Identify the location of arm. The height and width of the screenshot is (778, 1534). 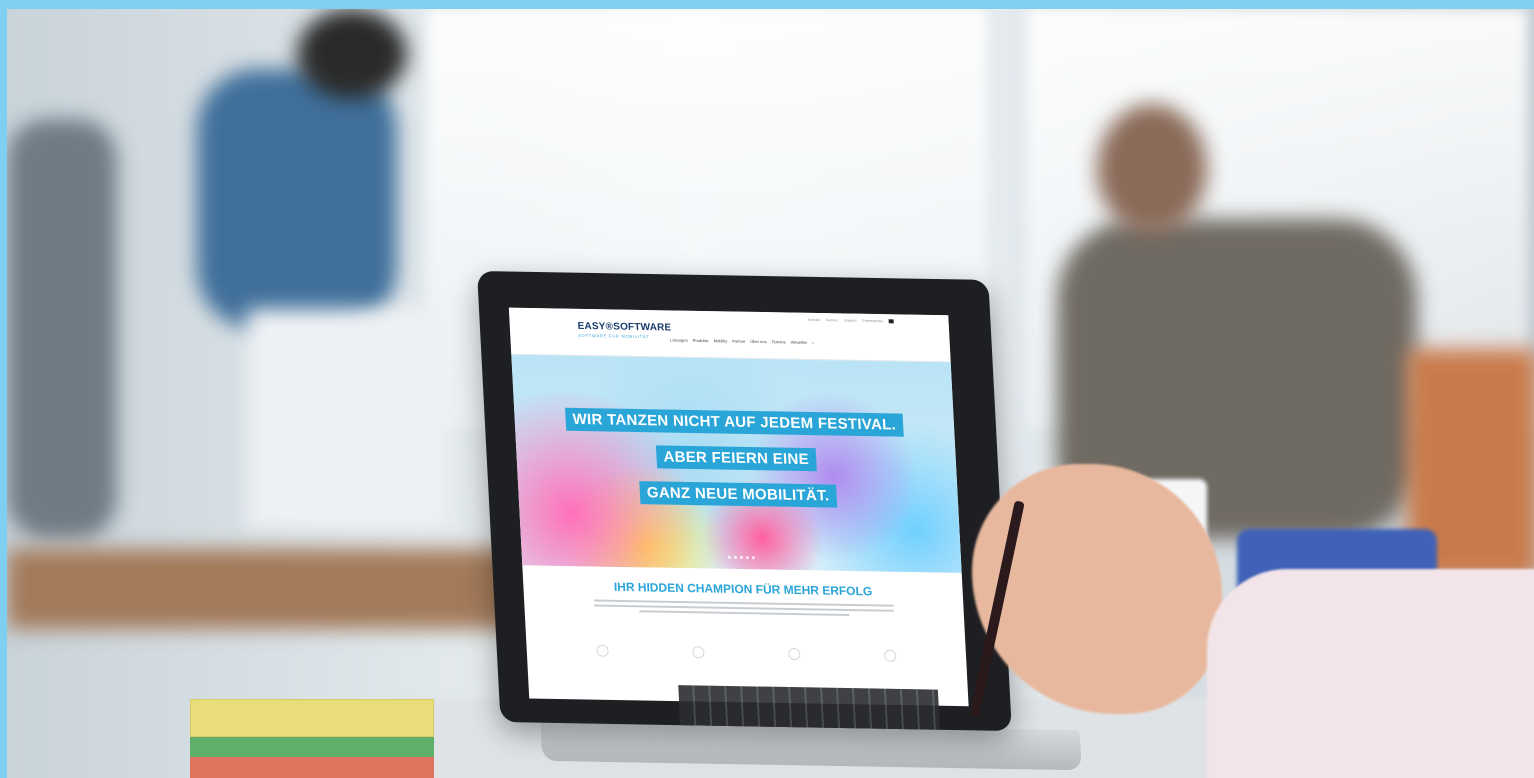
(1370, 673).